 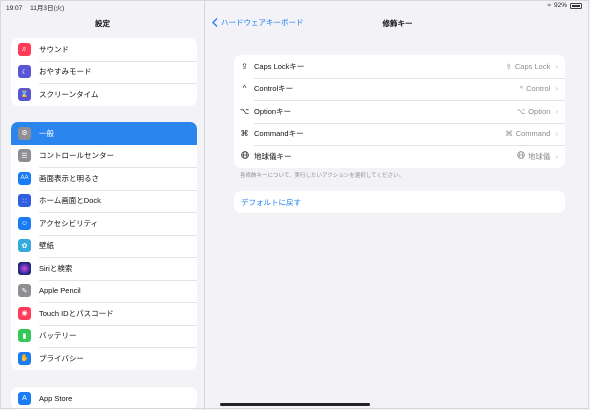 What do you see at coordinates (24, 94) in the screenshot?
I see `hourglass-icon: ⌛` at bounding box center [24, 94].